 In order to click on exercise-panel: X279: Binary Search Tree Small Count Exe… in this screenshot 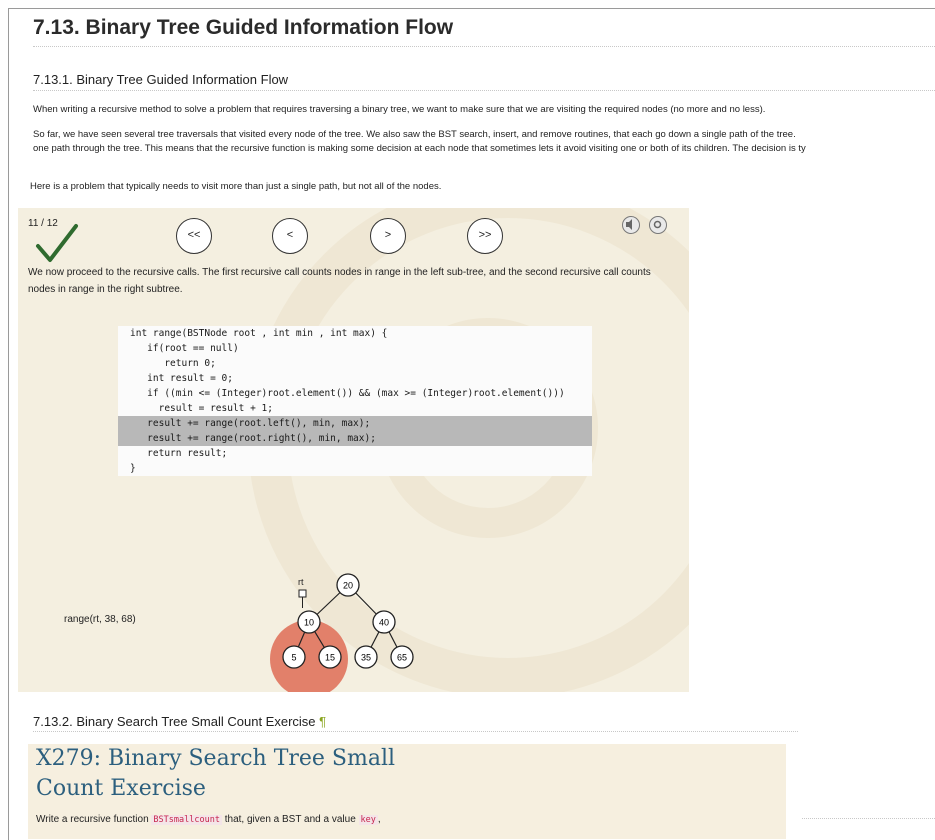, I will do `click(407, 791)`.